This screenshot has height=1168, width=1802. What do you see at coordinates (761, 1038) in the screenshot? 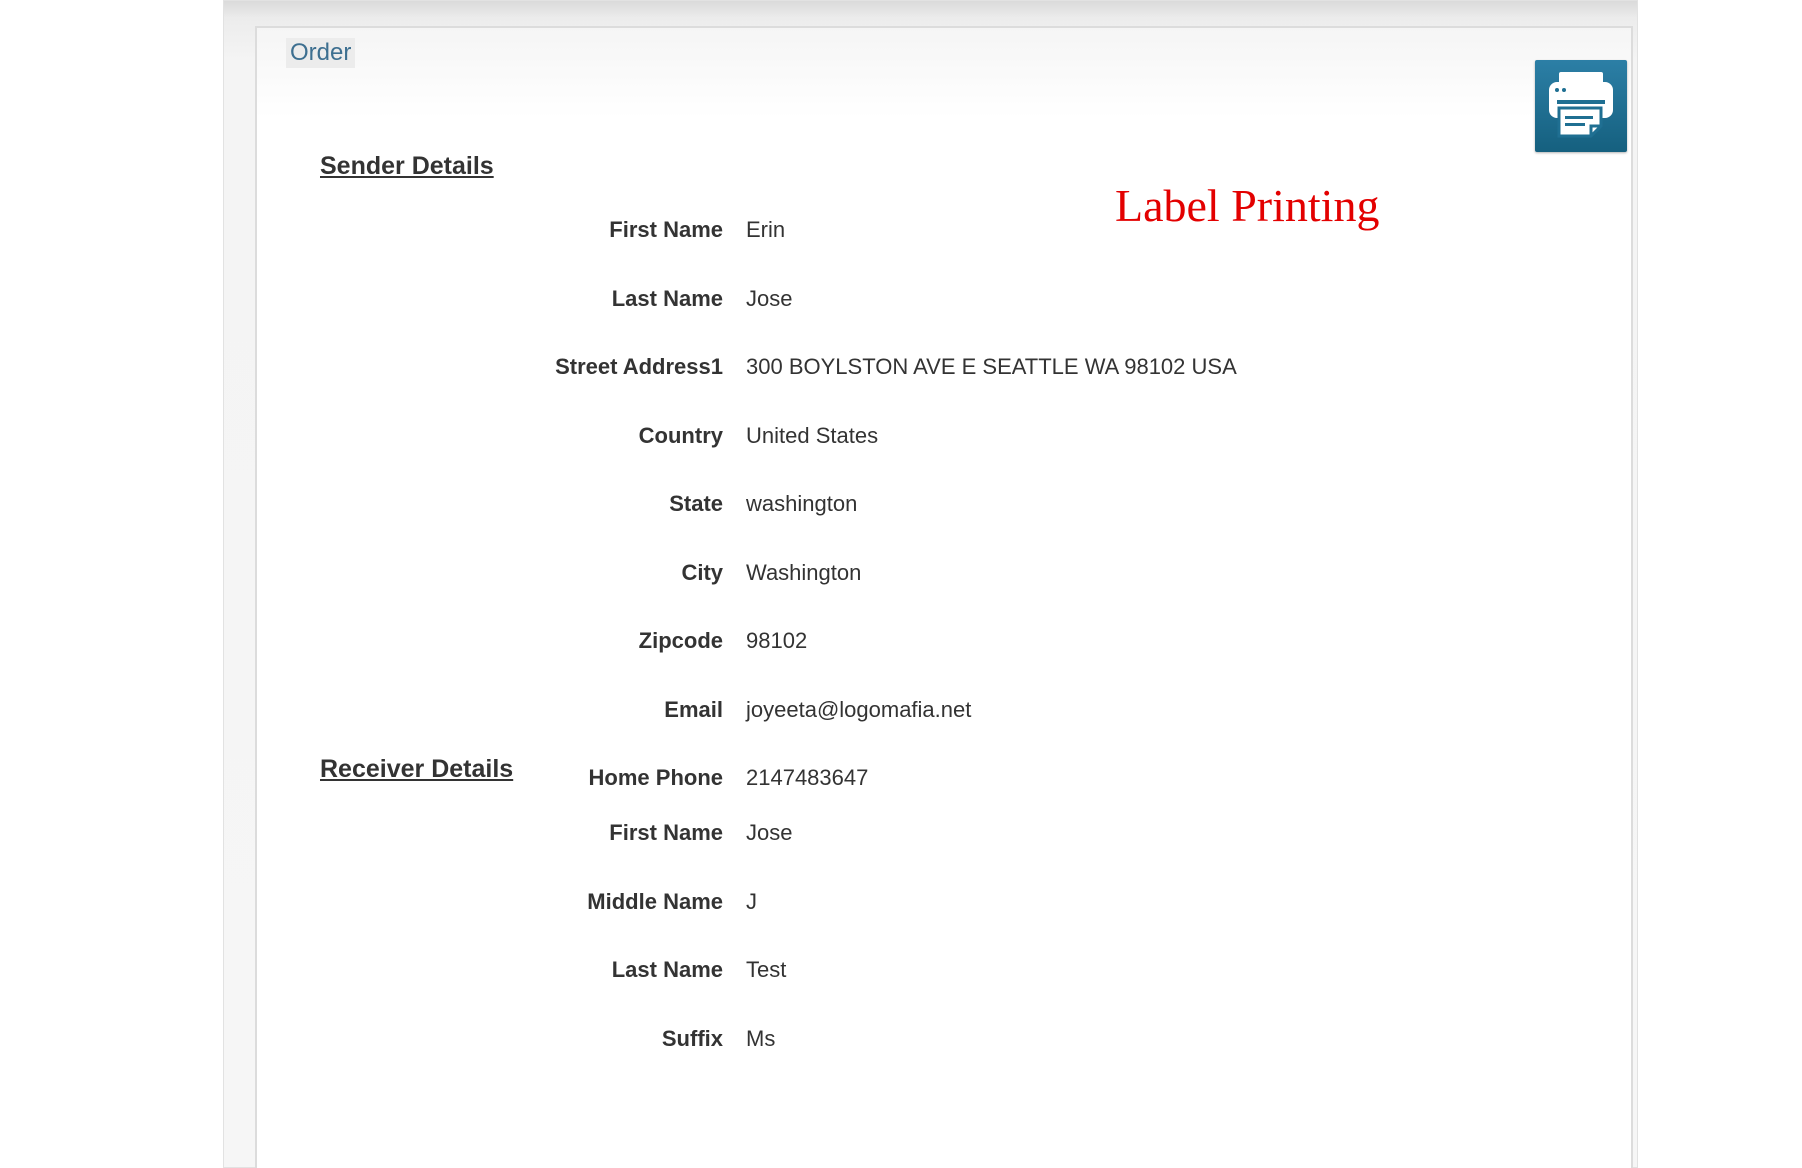
I see `field-value: Ms` at bounding box center [761, 1038].